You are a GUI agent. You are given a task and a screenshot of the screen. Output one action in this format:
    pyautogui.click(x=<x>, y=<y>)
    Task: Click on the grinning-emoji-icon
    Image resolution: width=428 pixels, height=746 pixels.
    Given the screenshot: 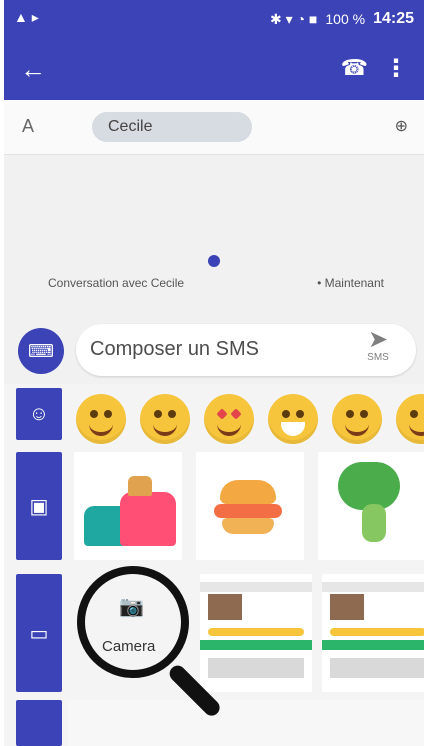 What is the action you would take?
    pyautogui.click(x=101, y=419)
    